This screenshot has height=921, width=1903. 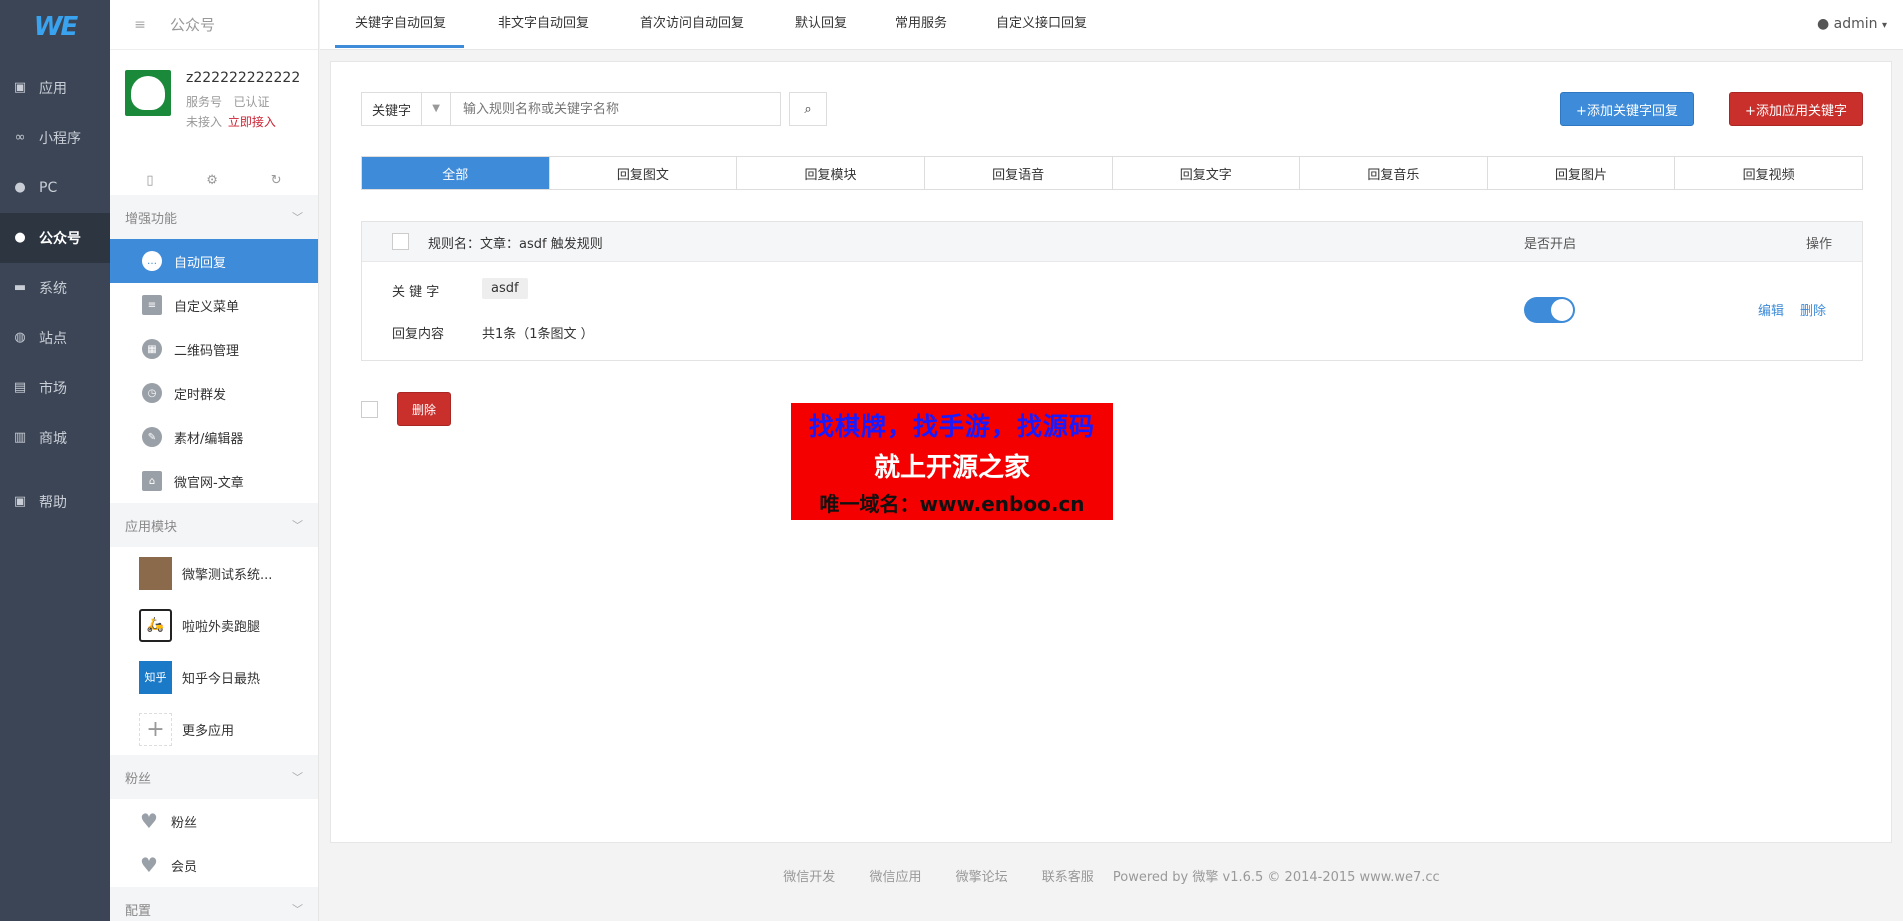 What do you see at coordinates (152, 305) in the screenshot?
I see `document-icon: ≡` at bounding box center [152, 305].